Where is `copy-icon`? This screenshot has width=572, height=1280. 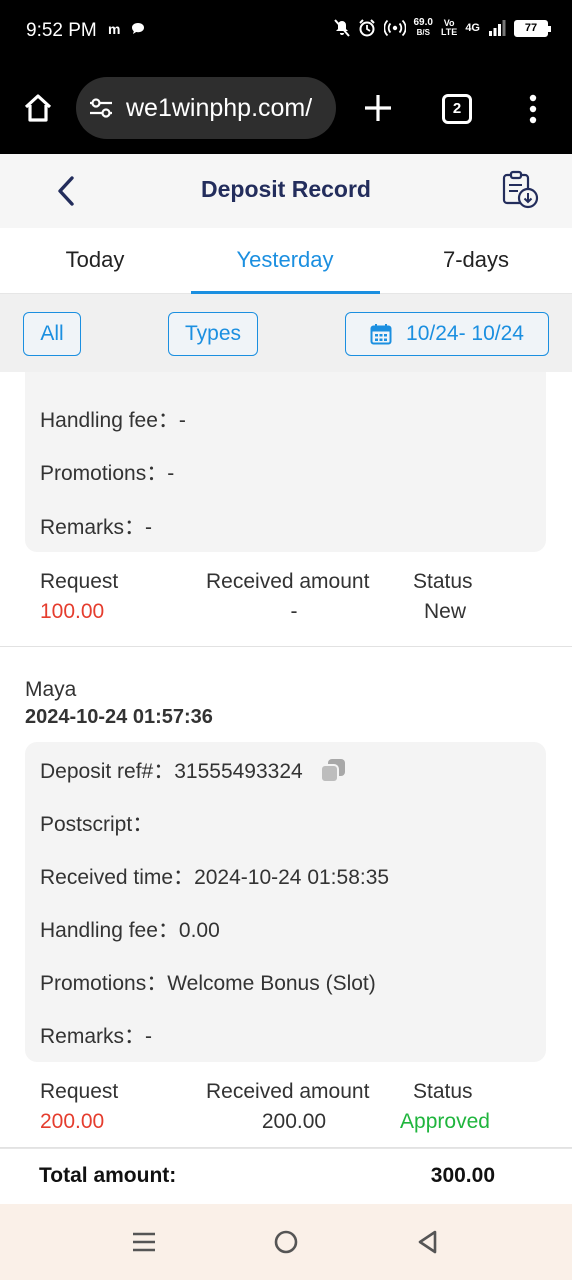 copy-icon is located at coordinates (333, 770).